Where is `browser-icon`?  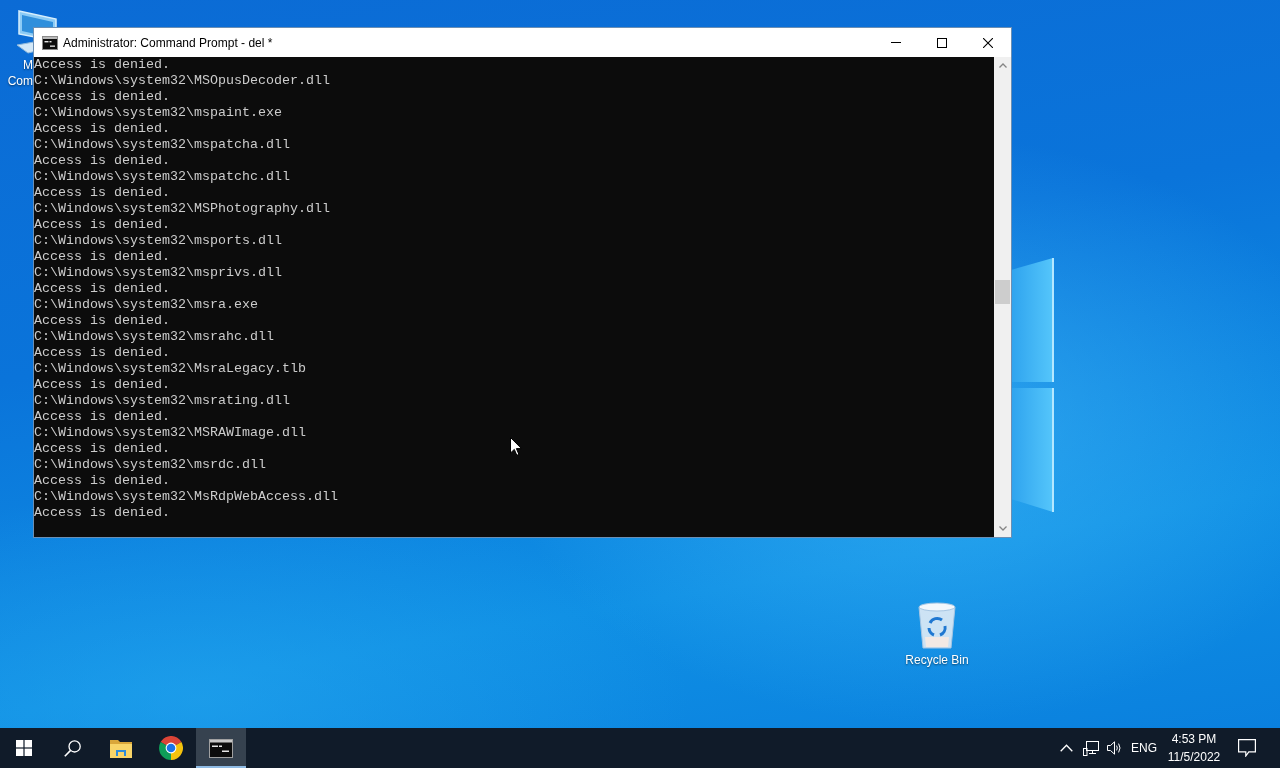 browser-icon is located at coordinates (171, 748).